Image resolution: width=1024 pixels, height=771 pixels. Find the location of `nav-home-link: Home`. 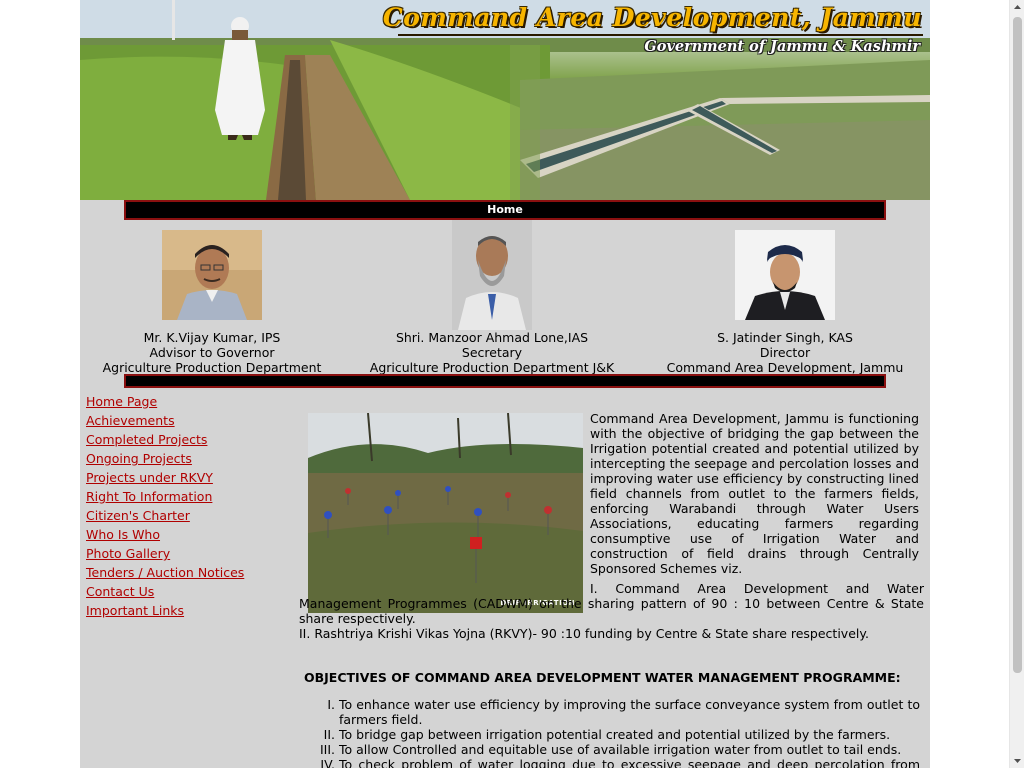

nav-home-link: Home is located at coordinates (505, 210).